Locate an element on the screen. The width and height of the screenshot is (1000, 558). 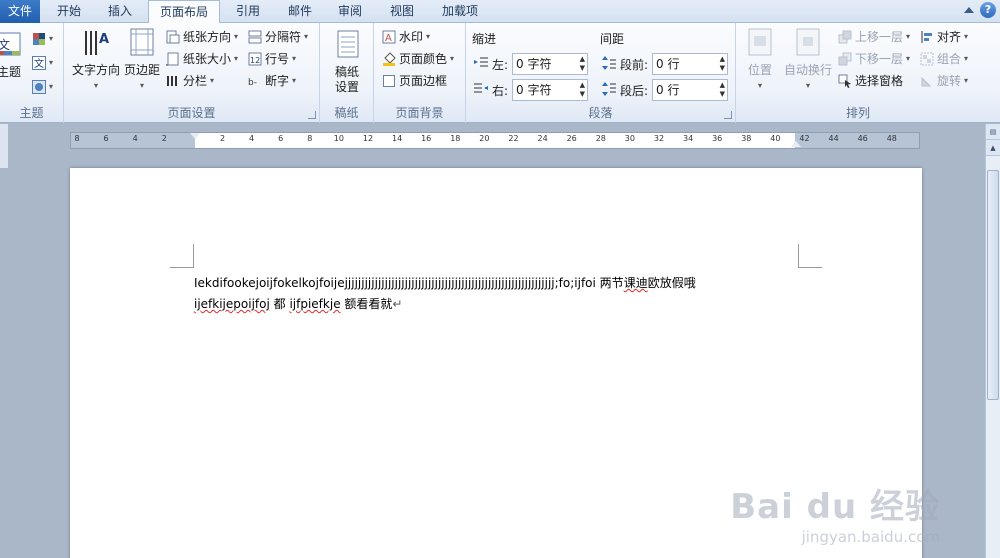
group-objects-button: 组合 ▾ is located at coordinates (944, 59).